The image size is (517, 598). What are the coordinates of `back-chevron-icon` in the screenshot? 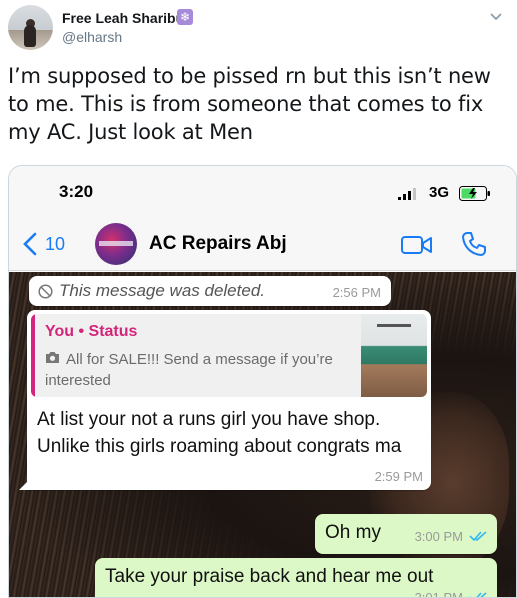 It's located at (30, 244).